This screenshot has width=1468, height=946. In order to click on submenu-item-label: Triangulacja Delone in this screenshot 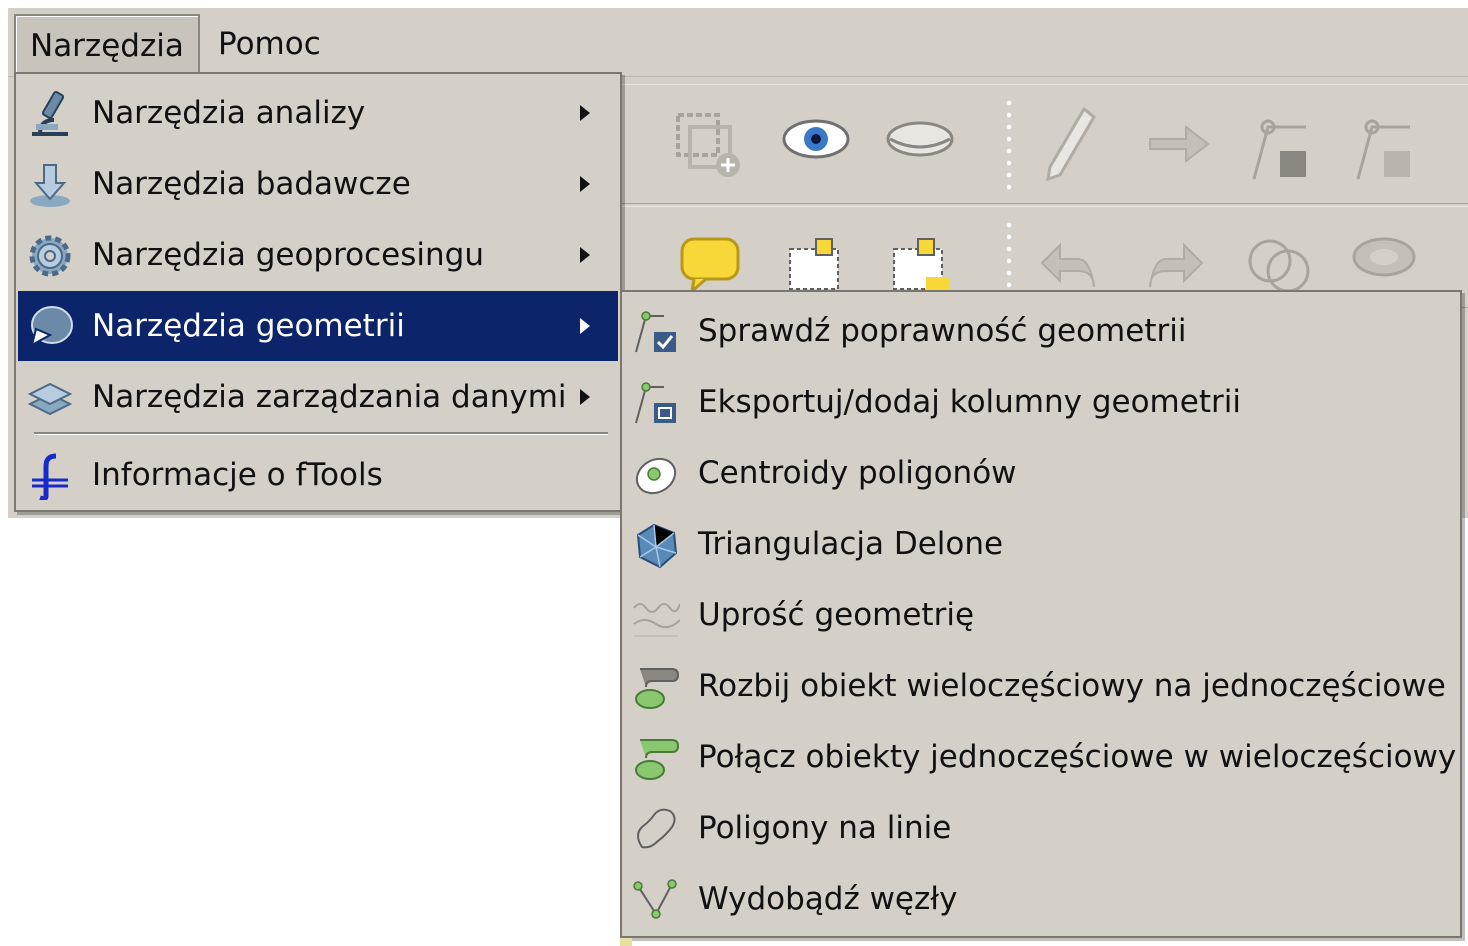, I will do `click(851, 544)`.